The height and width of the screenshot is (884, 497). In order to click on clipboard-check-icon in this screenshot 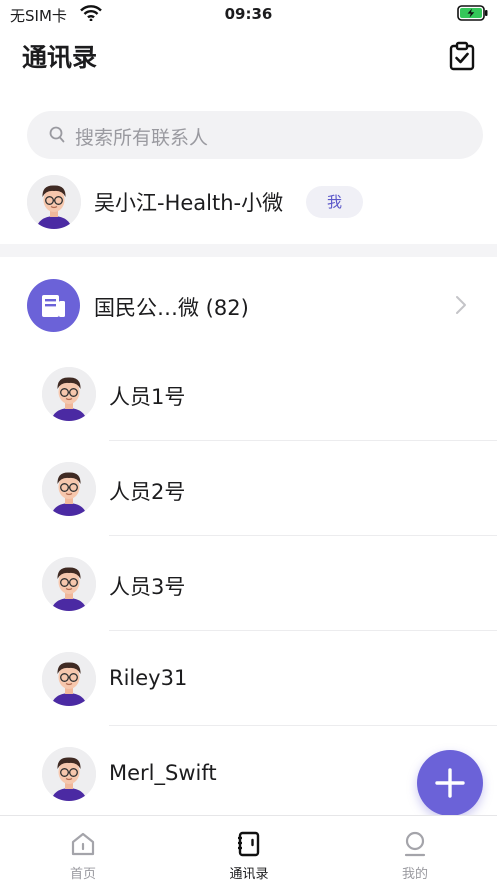, I will do `click(462, 56)`.